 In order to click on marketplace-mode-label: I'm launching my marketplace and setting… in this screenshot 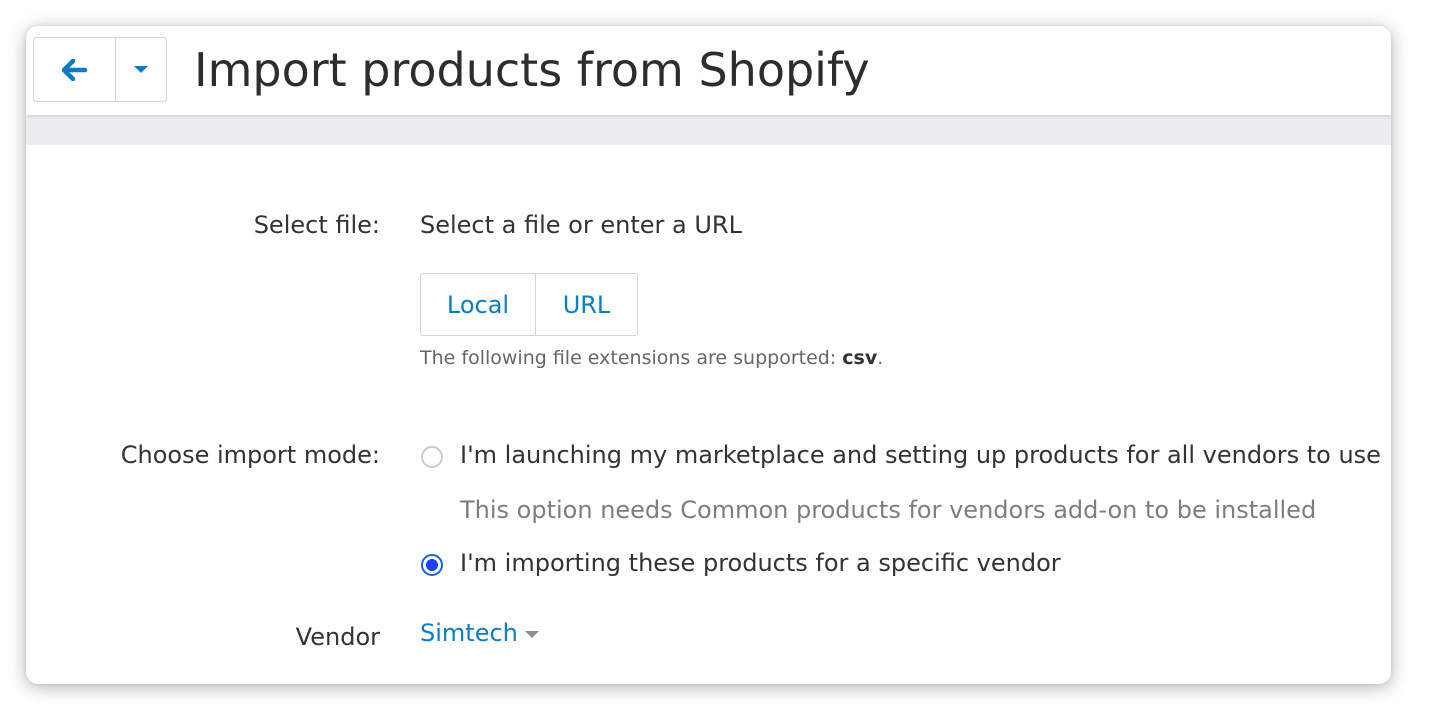, I will do `click(920, 455)`.